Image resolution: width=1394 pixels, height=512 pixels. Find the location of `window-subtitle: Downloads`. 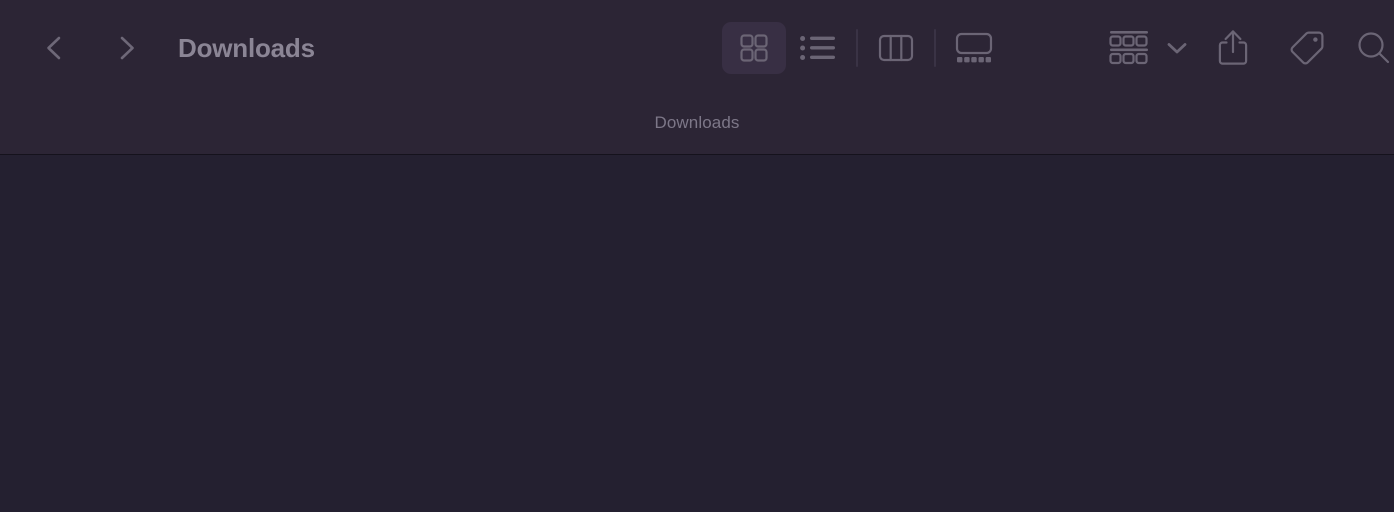

window-subtitle: Downloads is located at coordinates (697, 122).